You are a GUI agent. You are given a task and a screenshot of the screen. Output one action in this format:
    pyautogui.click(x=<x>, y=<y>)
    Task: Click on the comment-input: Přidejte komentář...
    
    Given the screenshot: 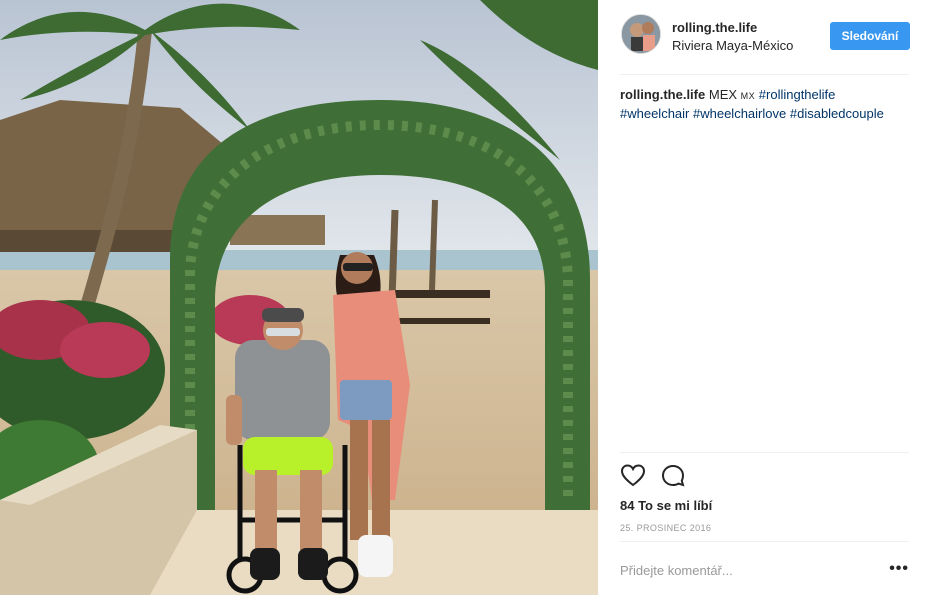 What is the action you would take?
    pyautogui.click(x=676, y=570)
    